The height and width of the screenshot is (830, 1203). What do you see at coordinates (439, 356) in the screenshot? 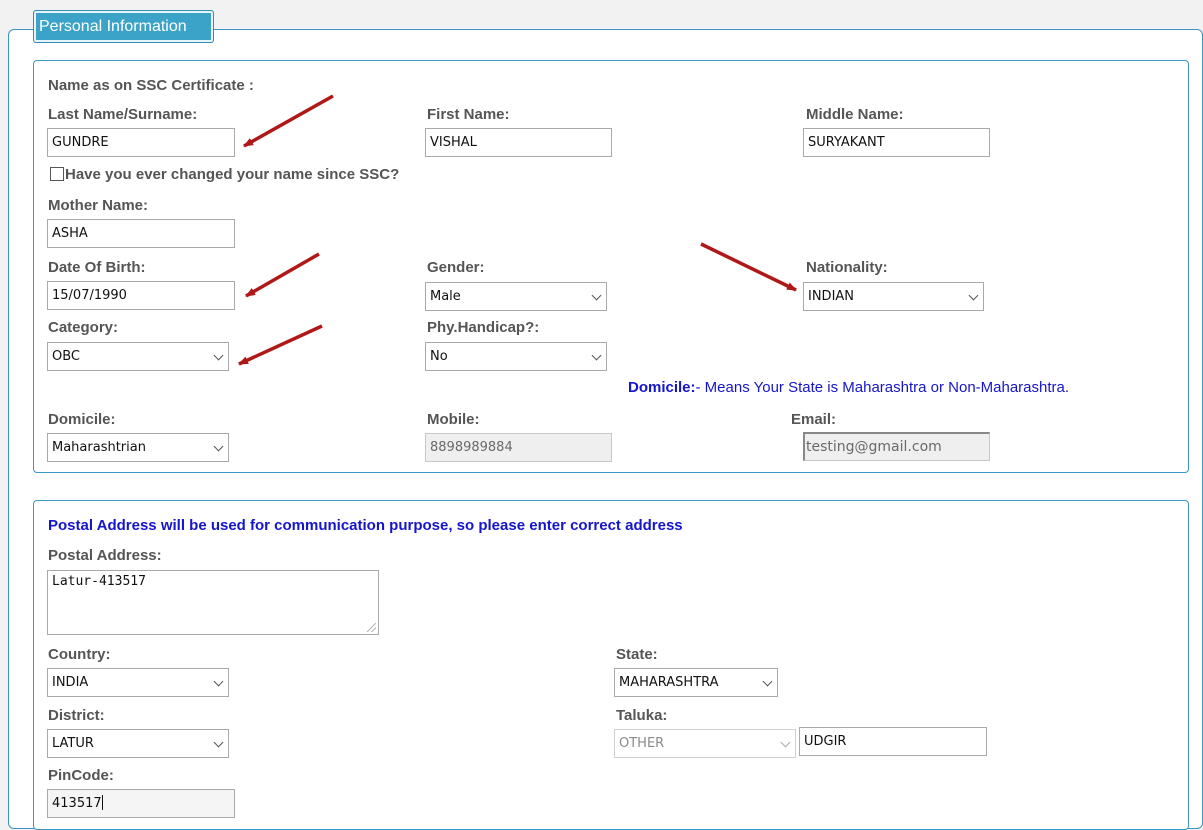
I see `phy-handicap-selected: No` at bounding box center [439, 356].